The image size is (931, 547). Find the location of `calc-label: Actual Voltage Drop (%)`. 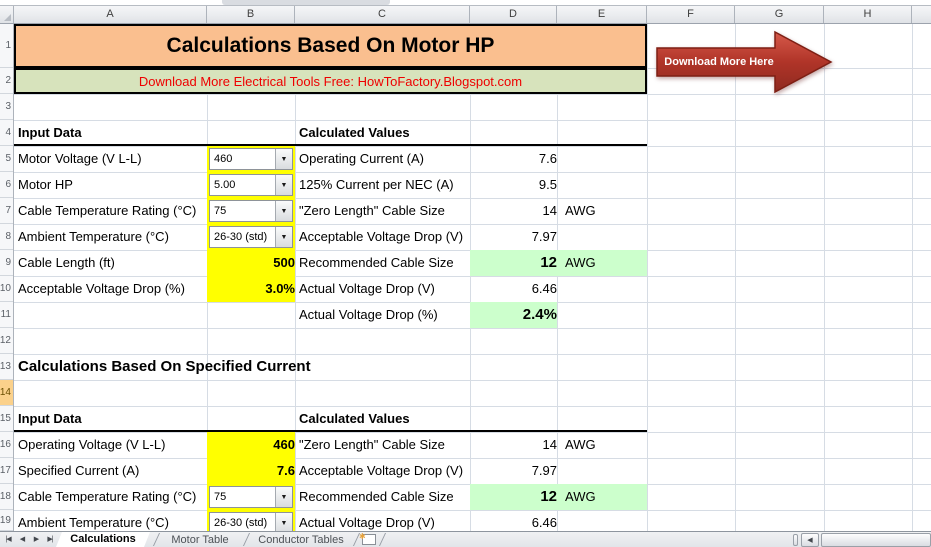

calc-label: Actual Voltage Drop (%) is located at coordinates (368, 314).